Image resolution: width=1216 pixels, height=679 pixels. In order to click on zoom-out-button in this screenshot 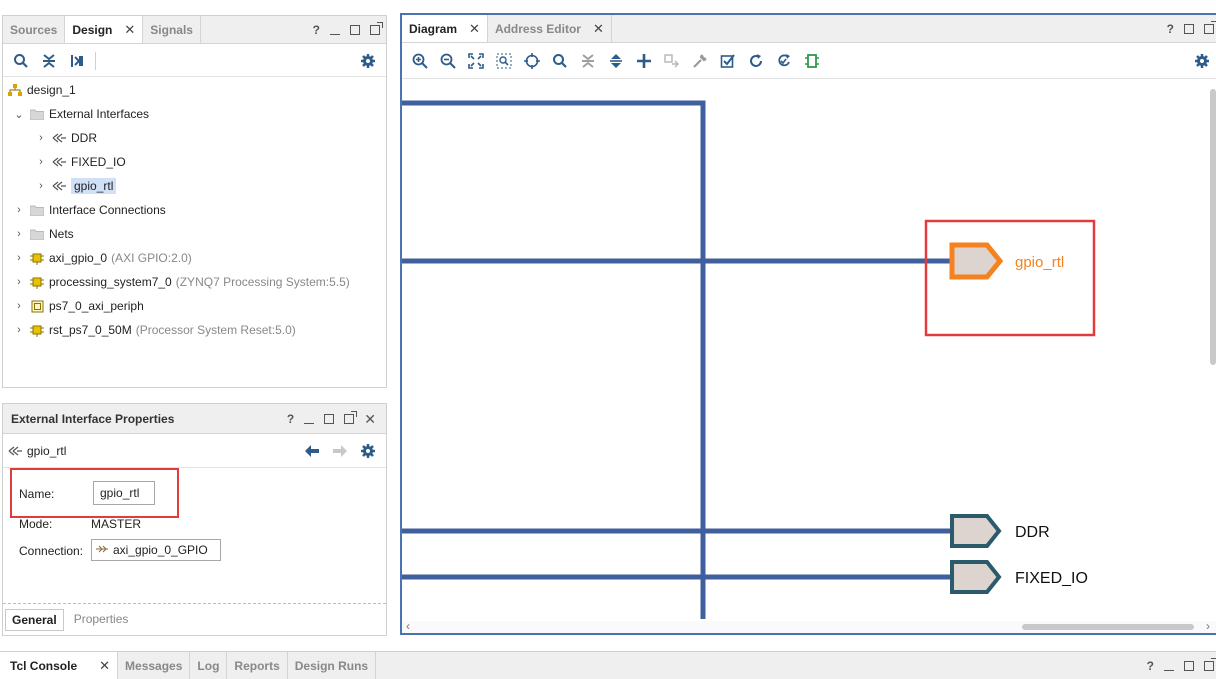, I will do `click(448, 61)`.